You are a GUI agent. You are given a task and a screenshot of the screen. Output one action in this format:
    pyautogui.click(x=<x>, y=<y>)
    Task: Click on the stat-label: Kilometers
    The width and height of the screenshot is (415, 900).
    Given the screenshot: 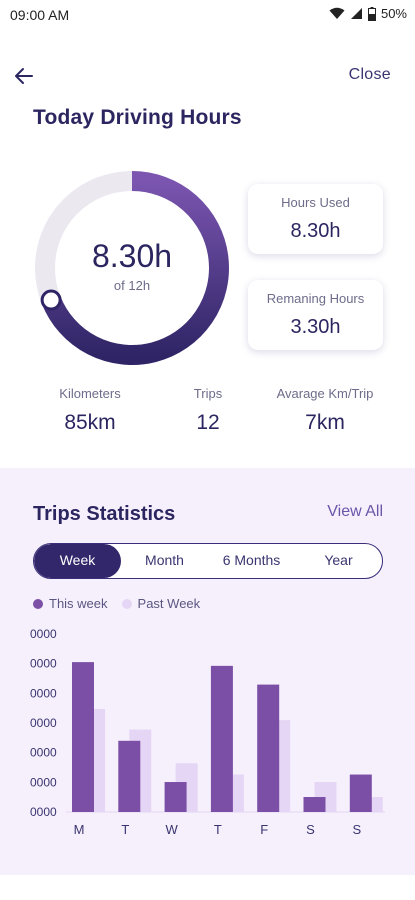 What is the action you would take?
    pyautogui.click(x=90, y=393)
    